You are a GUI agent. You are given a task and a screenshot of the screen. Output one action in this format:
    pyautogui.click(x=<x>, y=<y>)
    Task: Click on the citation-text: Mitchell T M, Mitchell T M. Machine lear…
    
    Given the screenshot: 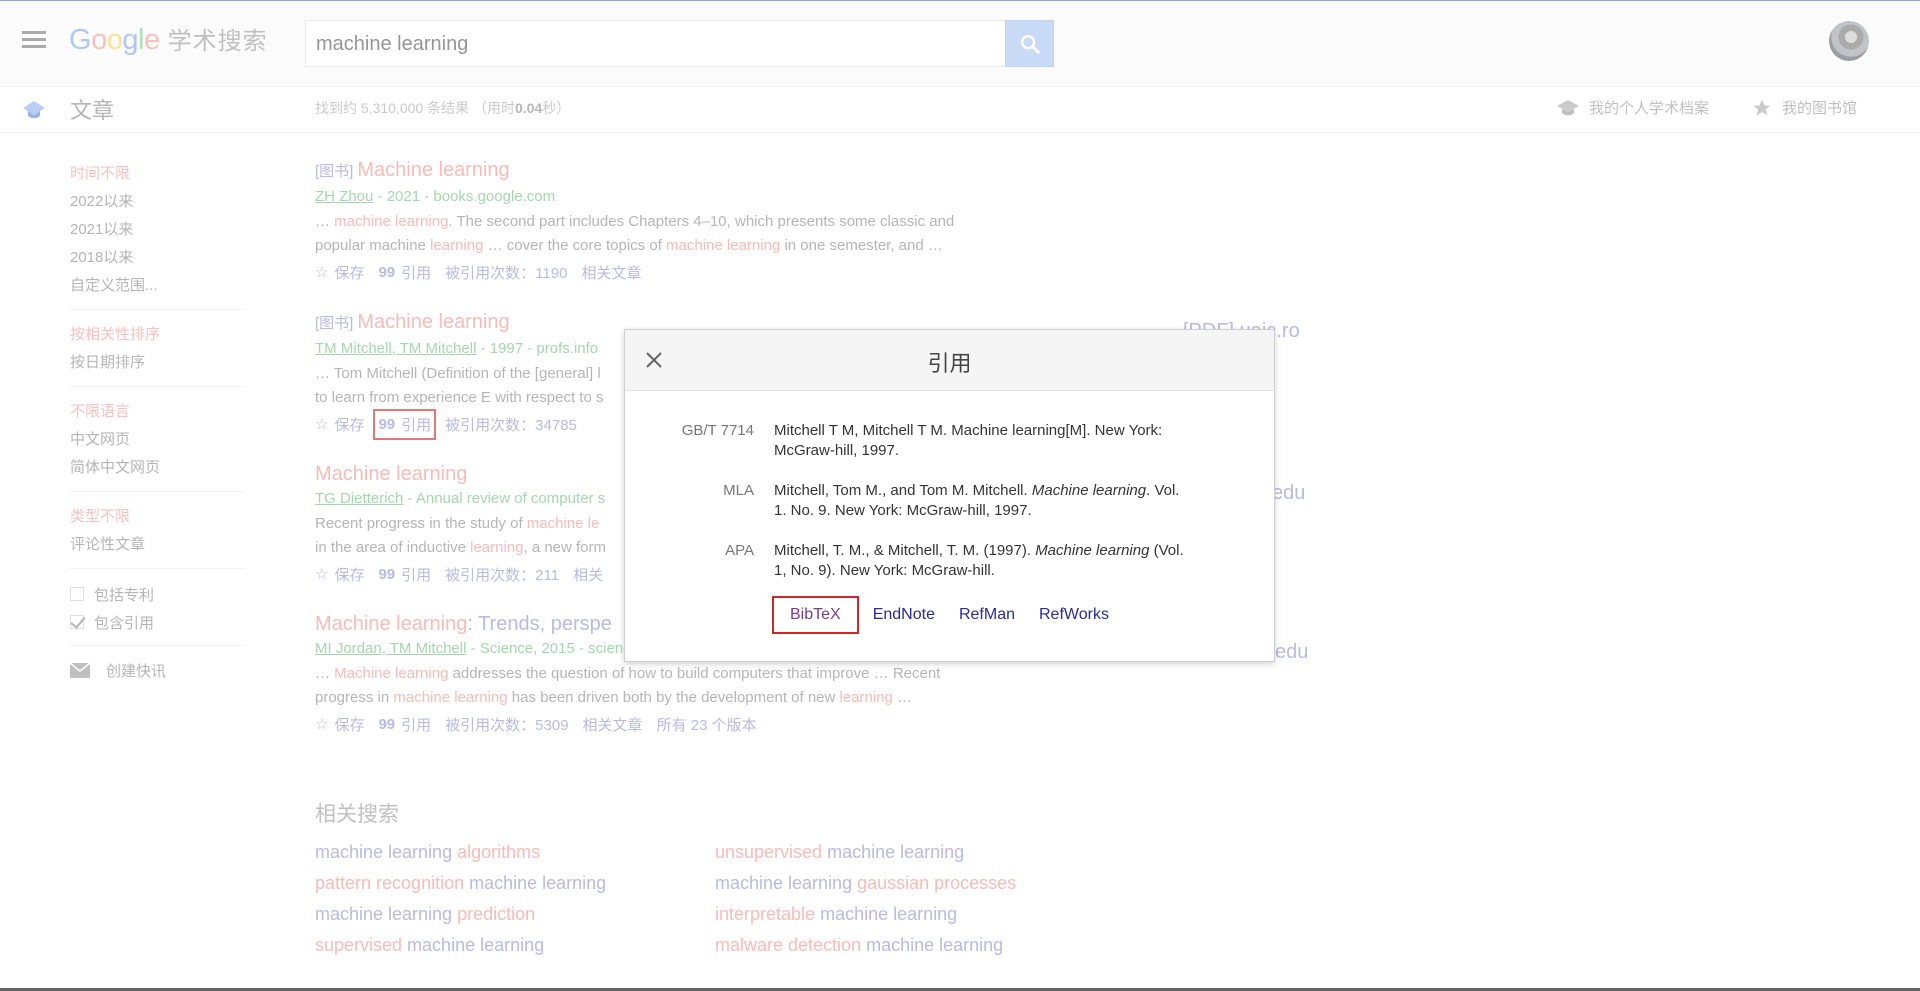 What is the action you would take?
    pyautogui.click(x=1004, y=441)
    